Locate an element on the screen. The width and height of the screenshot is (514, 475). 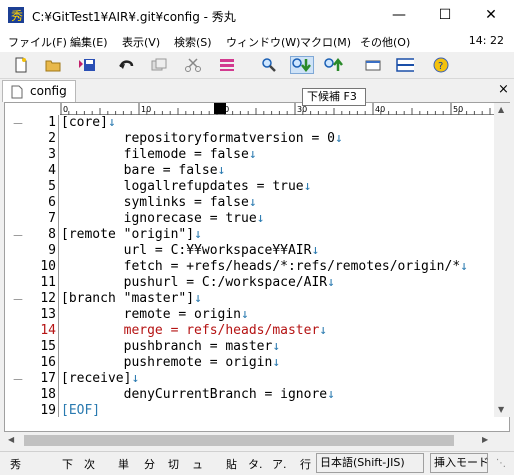
code-line: merge = refs/heads/master↓ is located at coordinates (194, 331).